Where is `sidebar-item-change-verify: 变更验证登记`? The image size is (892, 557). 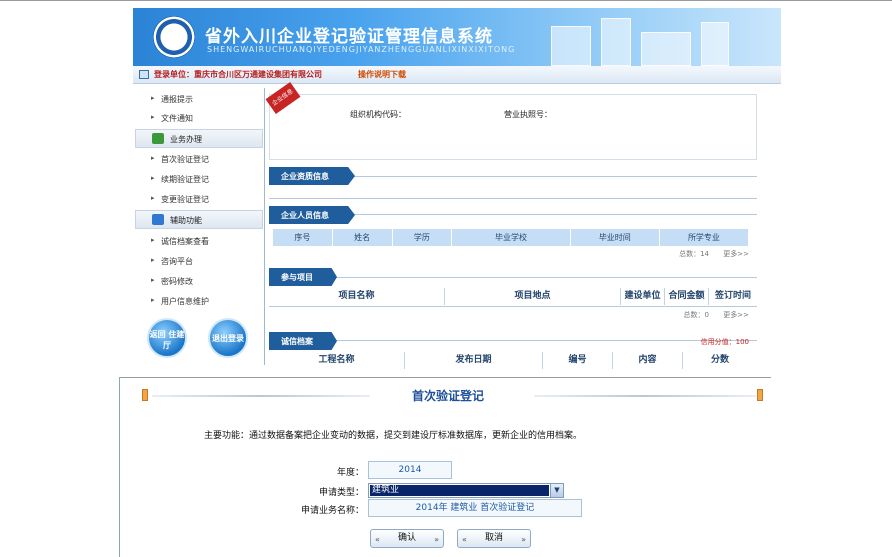 sidebar-item-change-verify: 变更验证登记 is located at coordinates (180, 199).